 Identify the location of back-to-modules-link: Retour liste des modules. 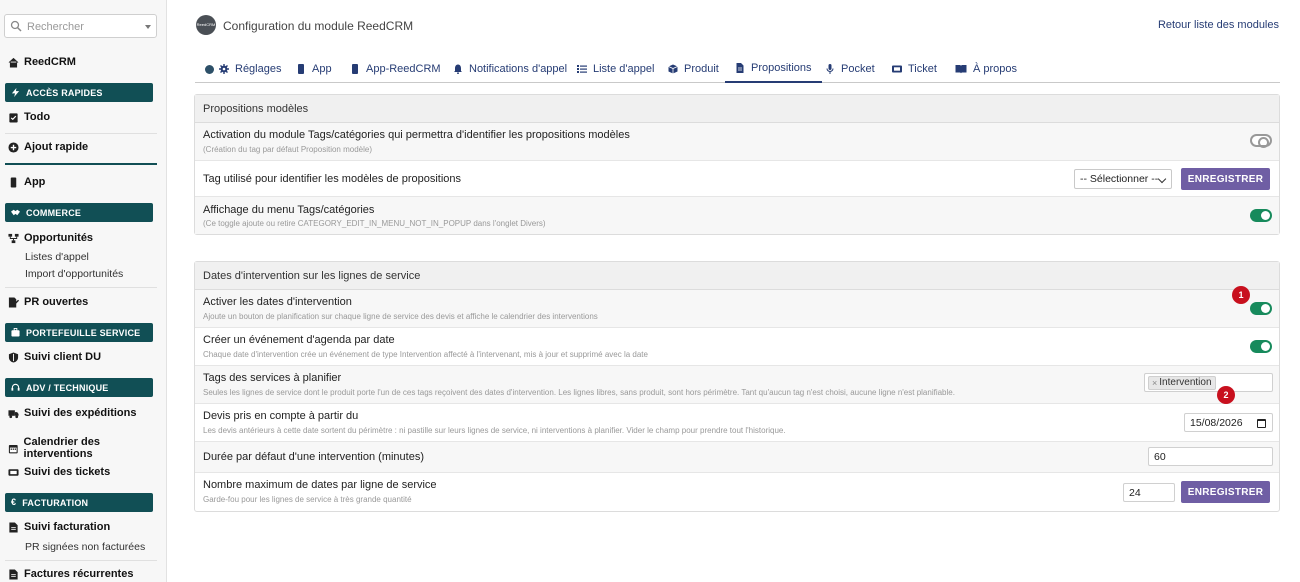
(1218, 25).